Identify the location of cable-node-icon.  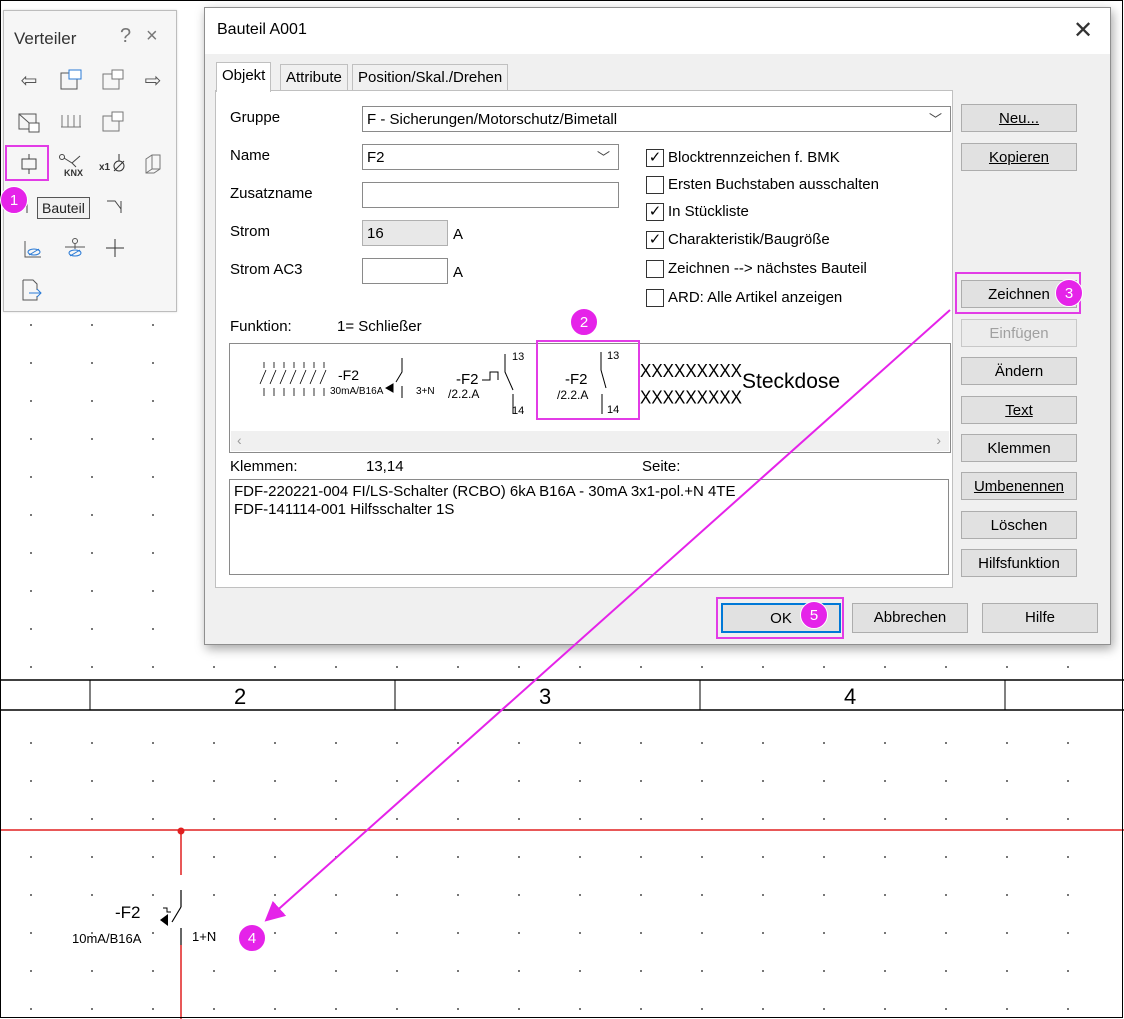
(75, 248).